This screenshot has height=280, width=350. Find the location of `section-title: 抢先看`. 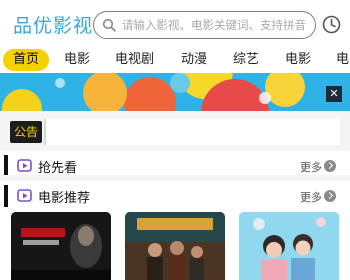

section-title: 抢先看 is located at coordinates (58, 168).